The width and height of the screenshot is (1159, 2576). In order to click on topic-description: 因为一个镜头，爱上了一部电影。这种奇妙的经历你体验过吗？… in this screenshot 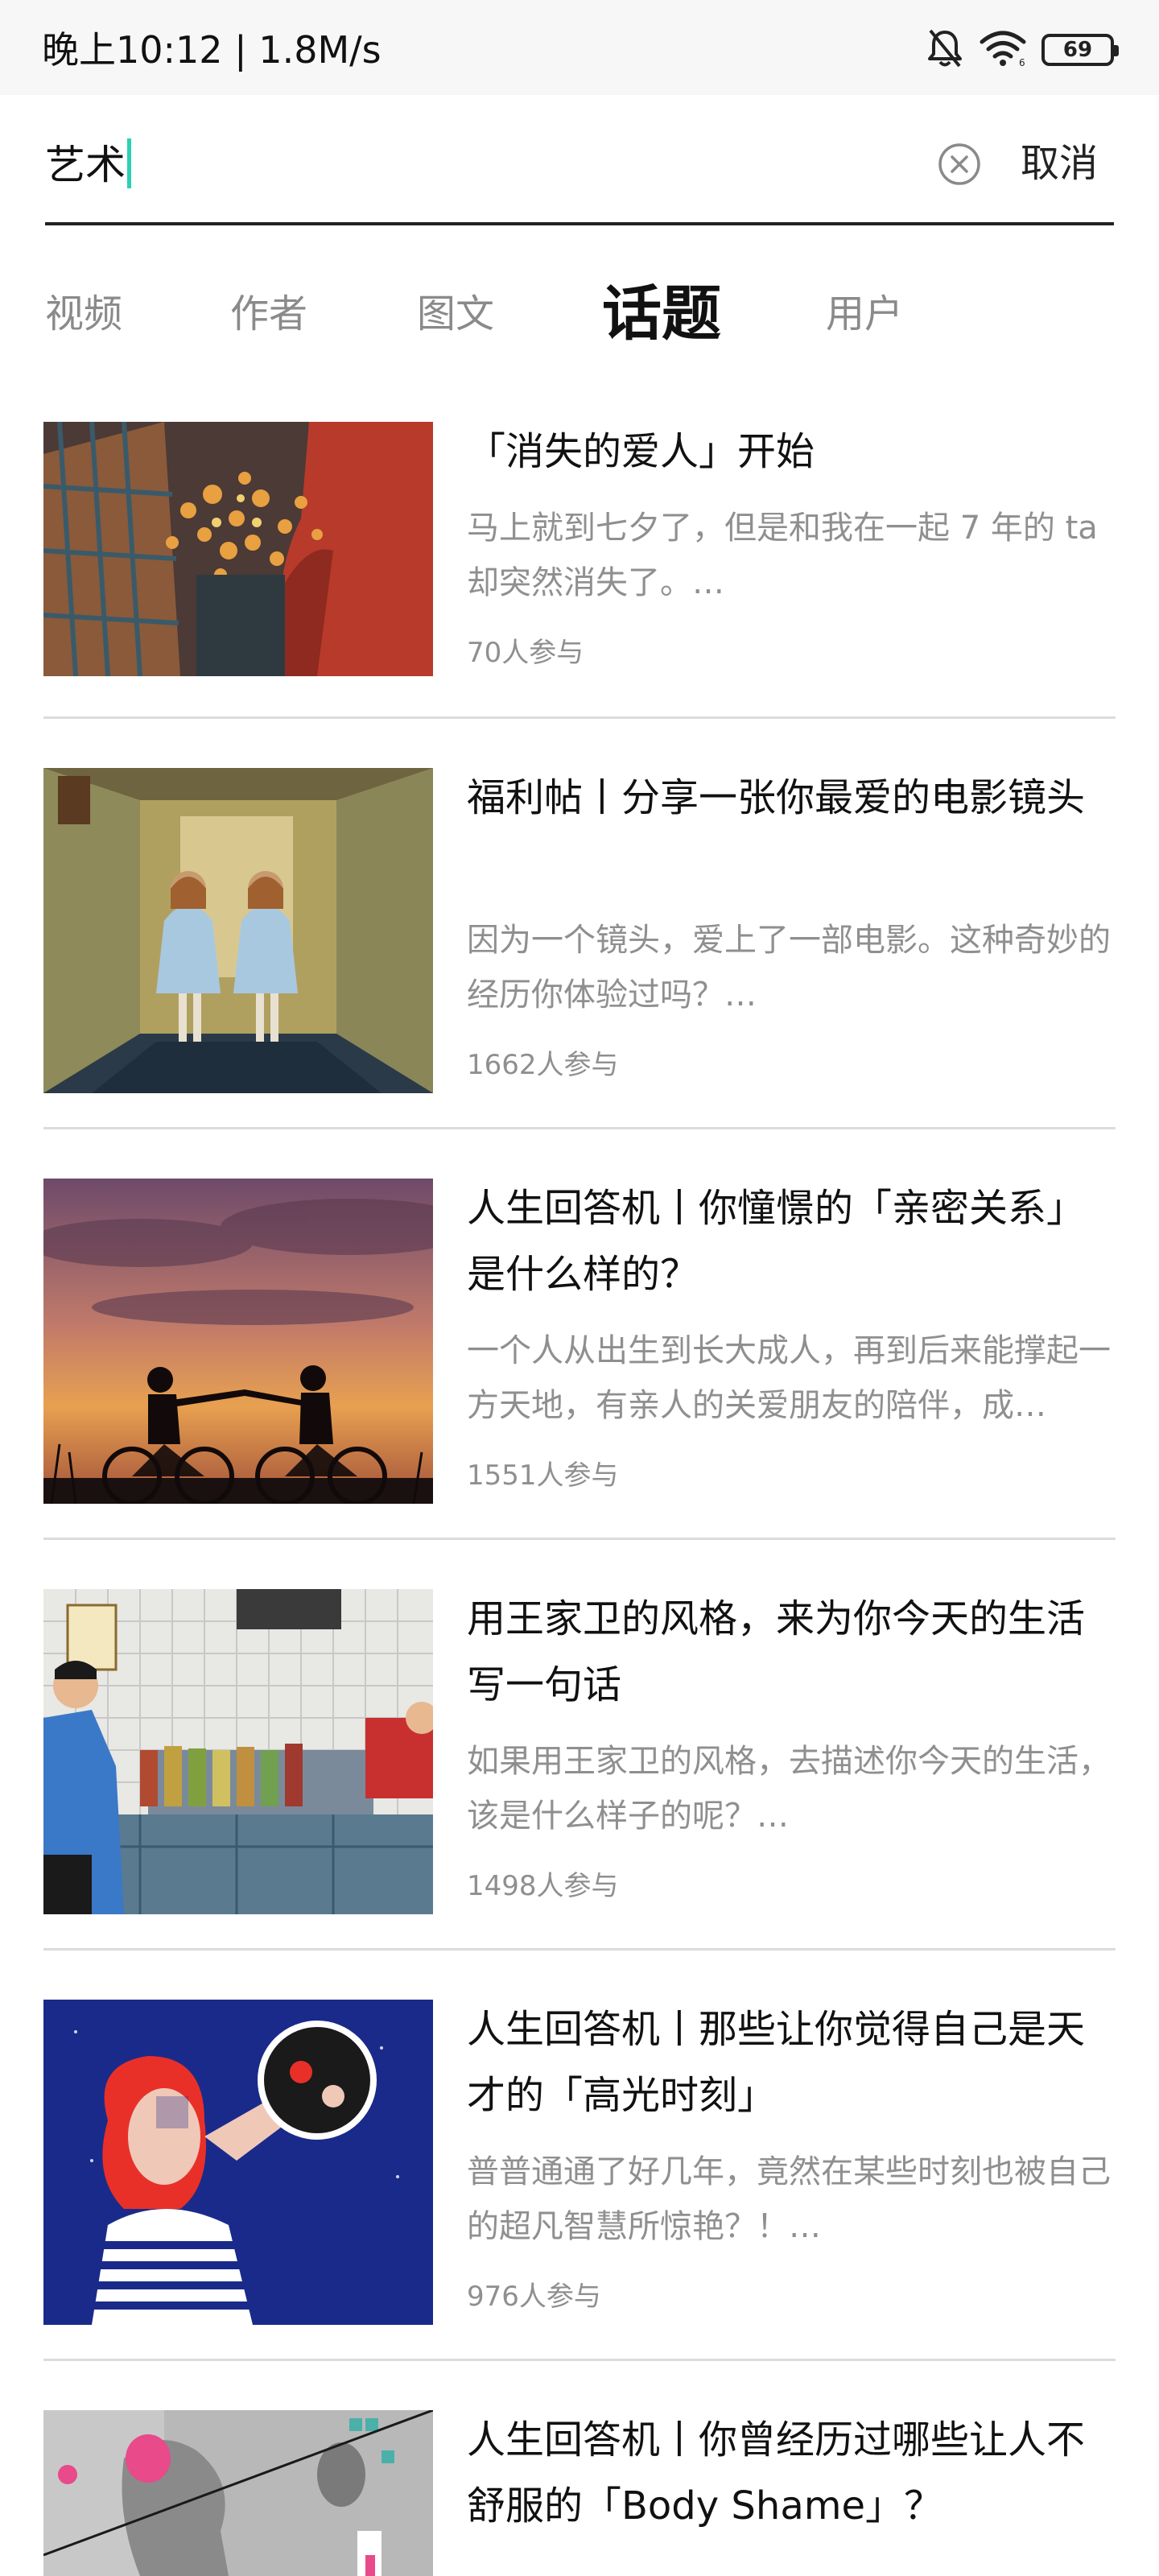, I will do `click(789, 967)`.